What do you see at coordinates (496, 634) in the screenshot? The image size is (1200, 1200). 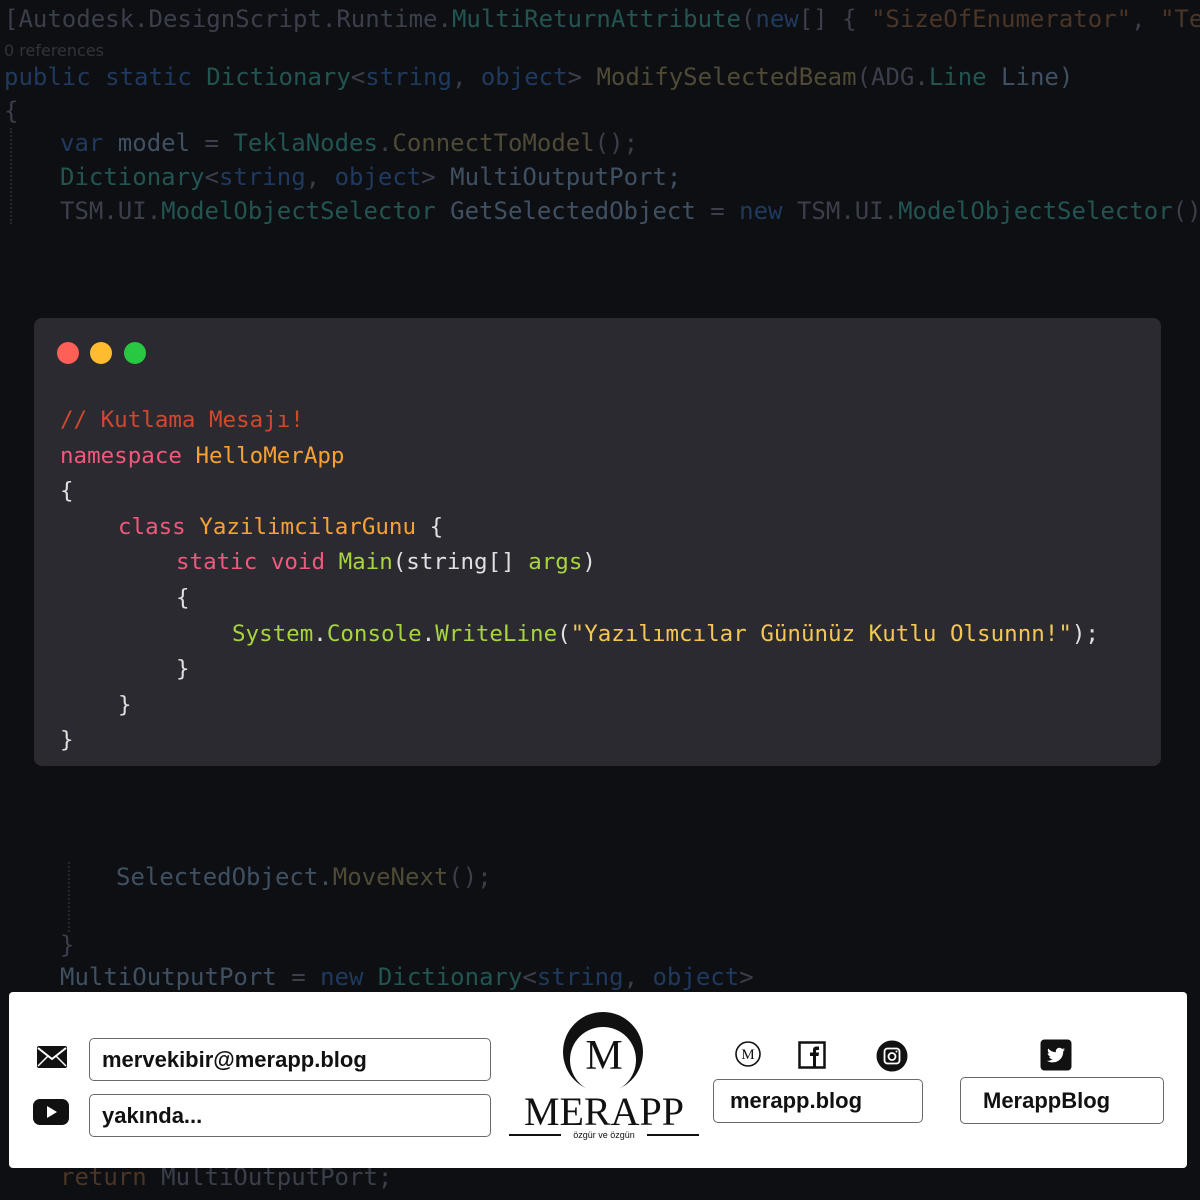 I see `writeline-token: WriteLine` at bounding box center [496, 634].